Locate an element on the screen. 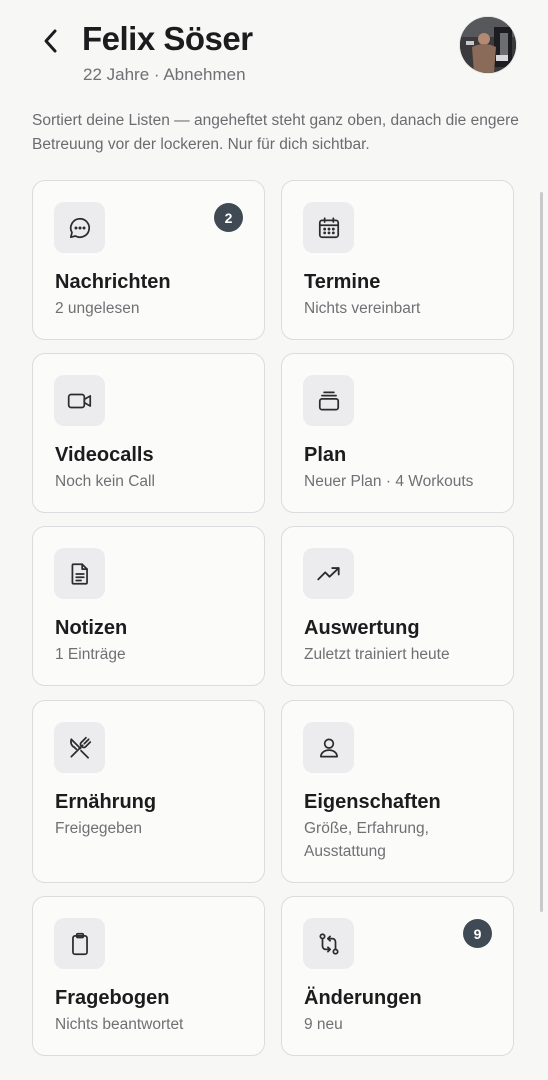 This screenshot has height=1080, width=548. stack-icon is located at coordinates (328, 400).